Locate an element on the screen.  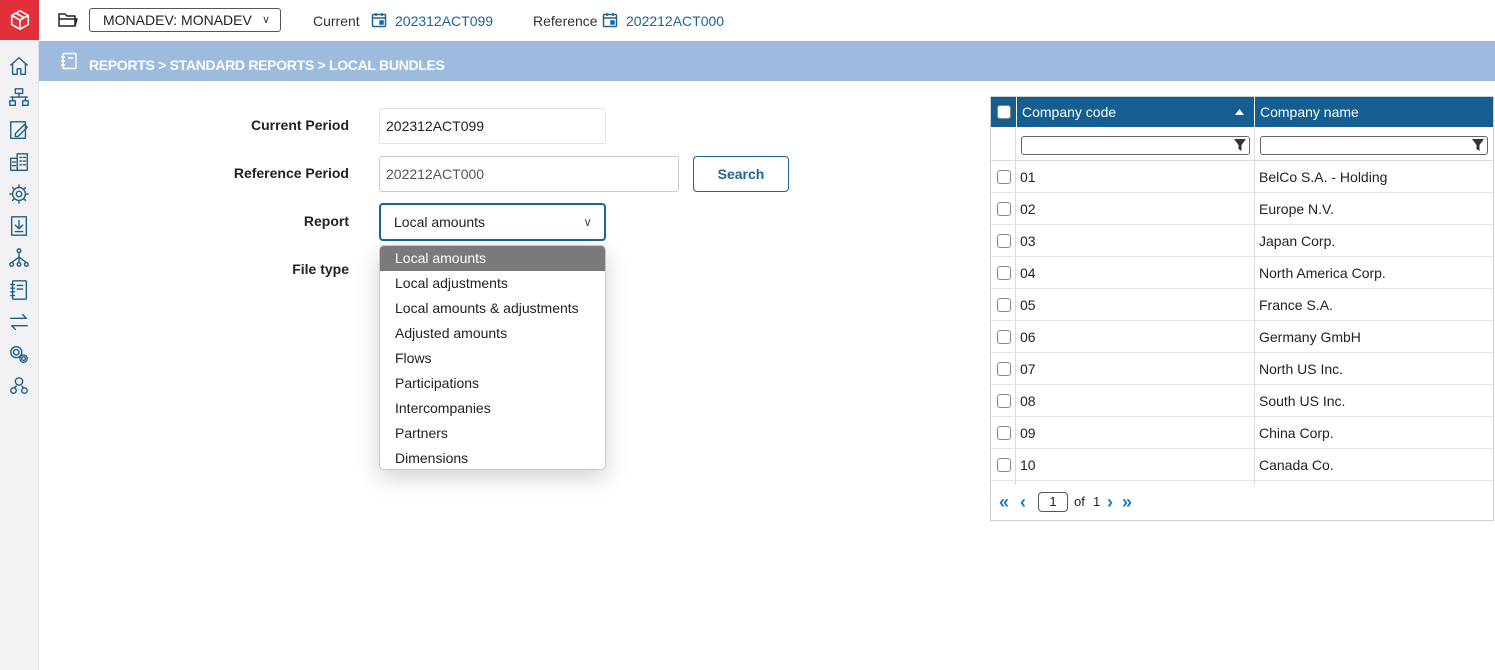
company-code-cell: 10 is located at coordinates (1028, 465).